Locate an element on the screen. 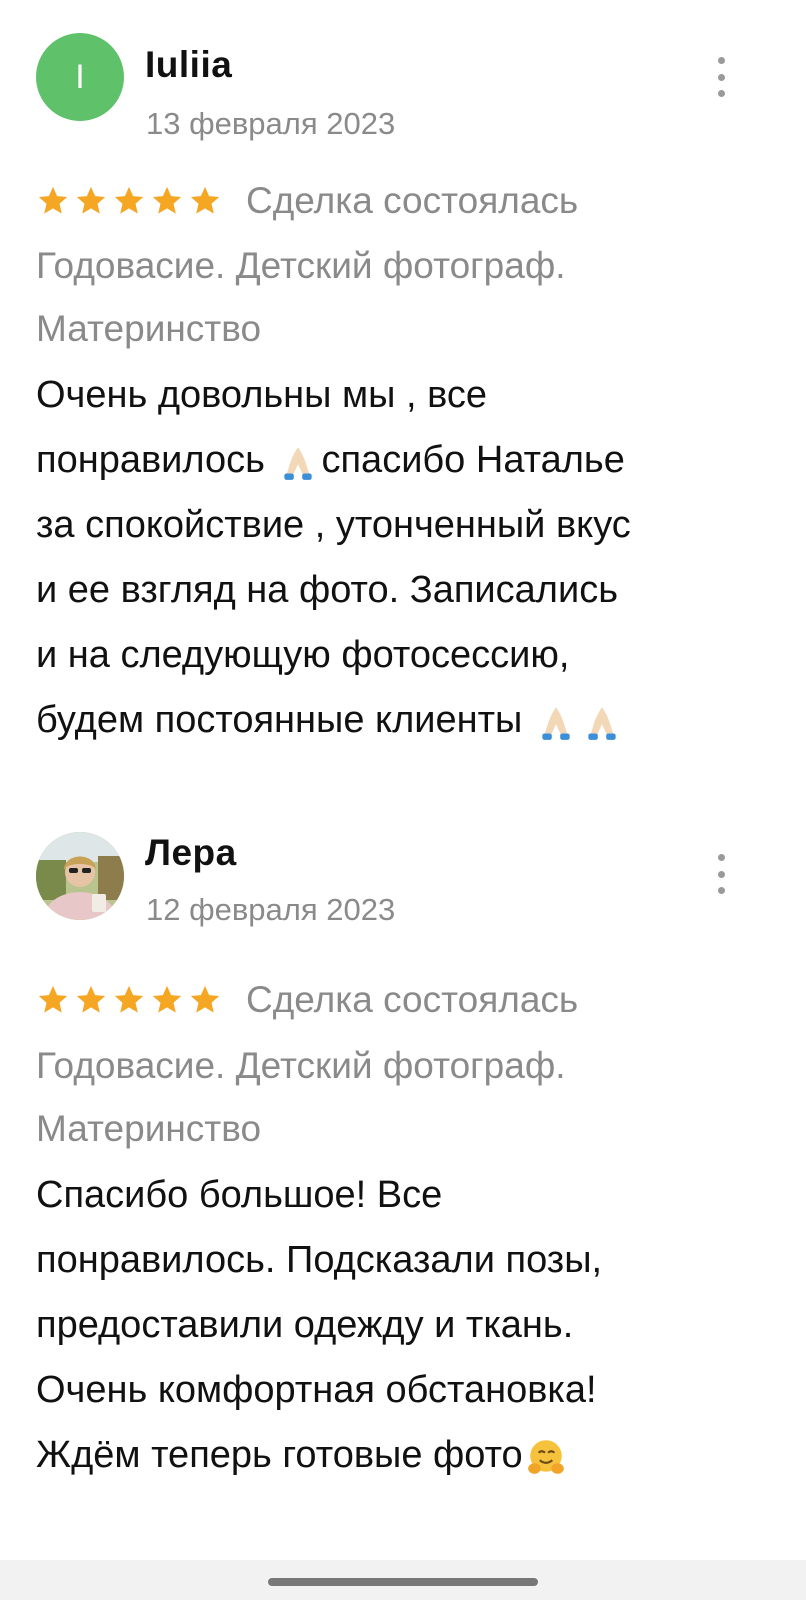  review-line: за спокойствие , утонченный вкус is located at coordinates (333, 525).